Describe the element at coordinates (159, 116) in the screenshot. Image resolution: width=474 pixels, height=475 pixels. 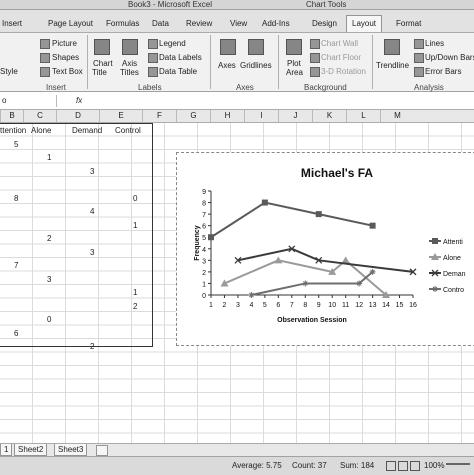
I see `column-header: F` at that location.